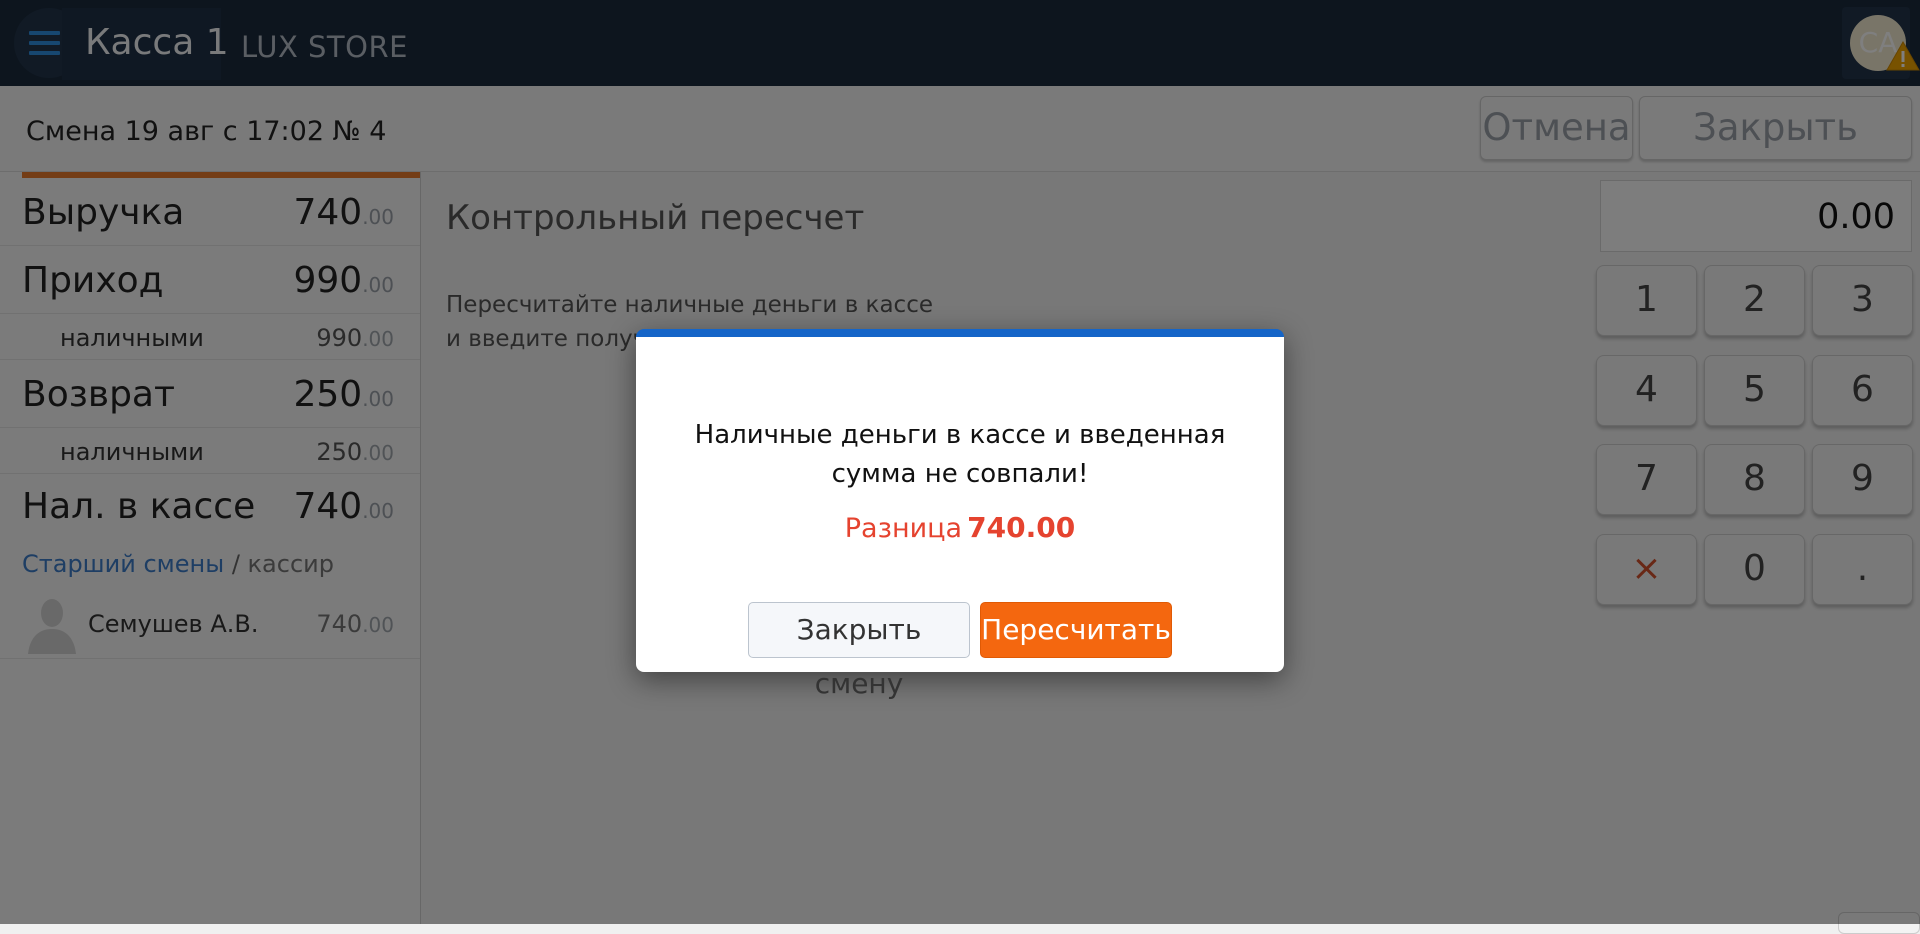 Image resolution: width=1920 pixels, height=934 pixels. I want to click on difference-line: Разница 740.00, so click(960, 527).